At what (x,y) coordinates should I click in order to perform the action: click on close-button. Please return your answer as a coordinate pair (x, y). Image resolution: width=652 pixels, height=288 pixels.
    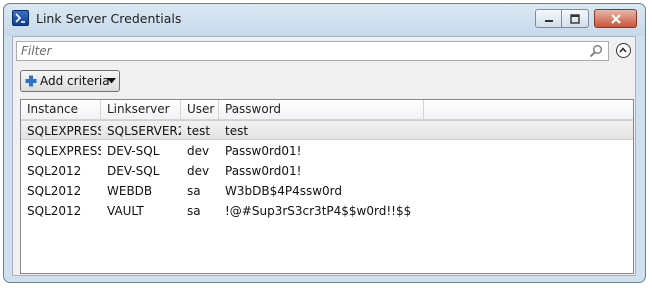
    Looking at the image, I should click on (615, 18).